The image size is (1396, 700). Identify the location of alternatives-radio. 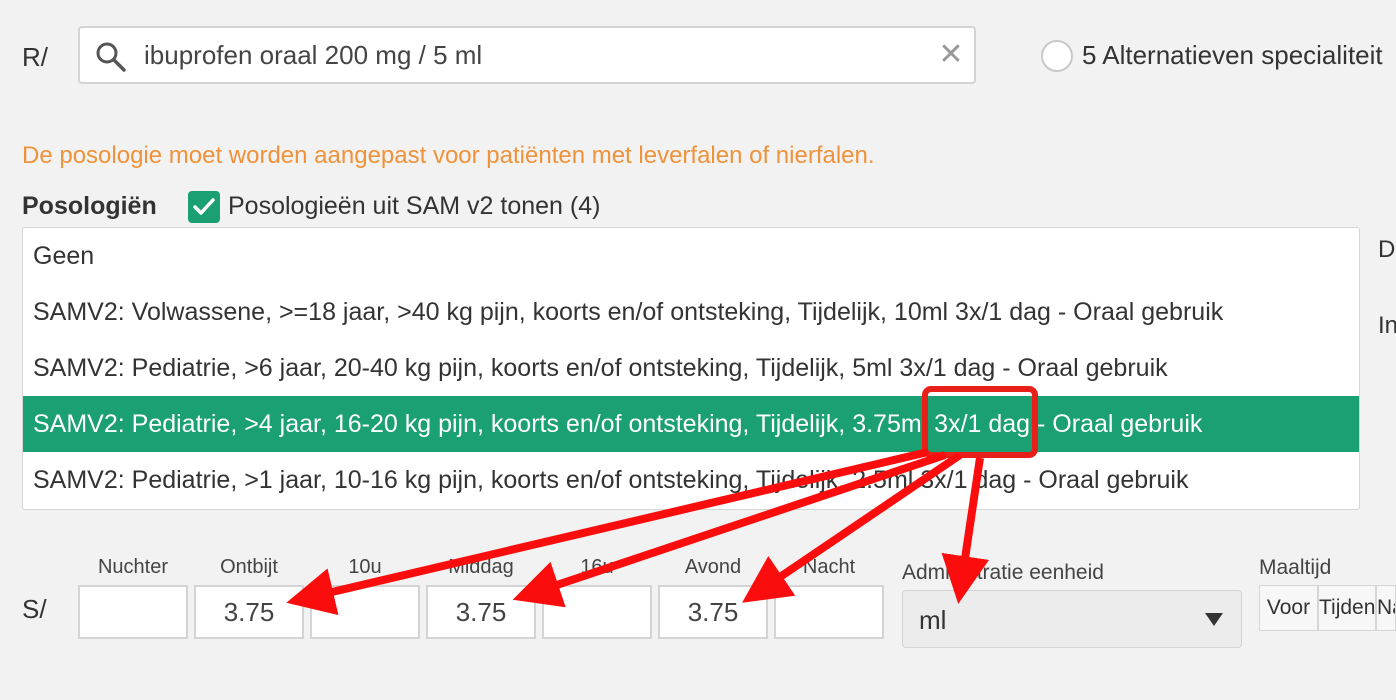
(1057, 56).